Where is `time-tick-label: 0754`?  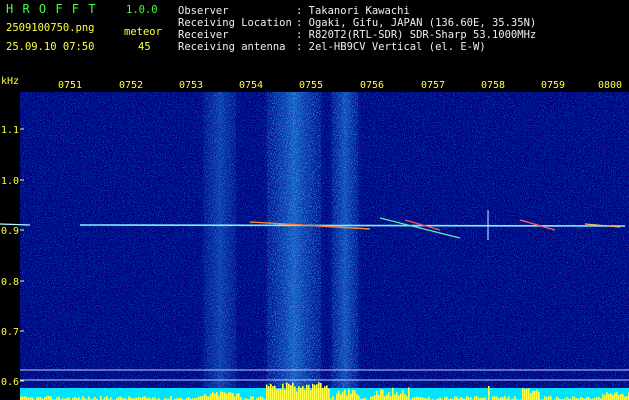
time-tick-label: 0754 is located at coordinates (251, 85).